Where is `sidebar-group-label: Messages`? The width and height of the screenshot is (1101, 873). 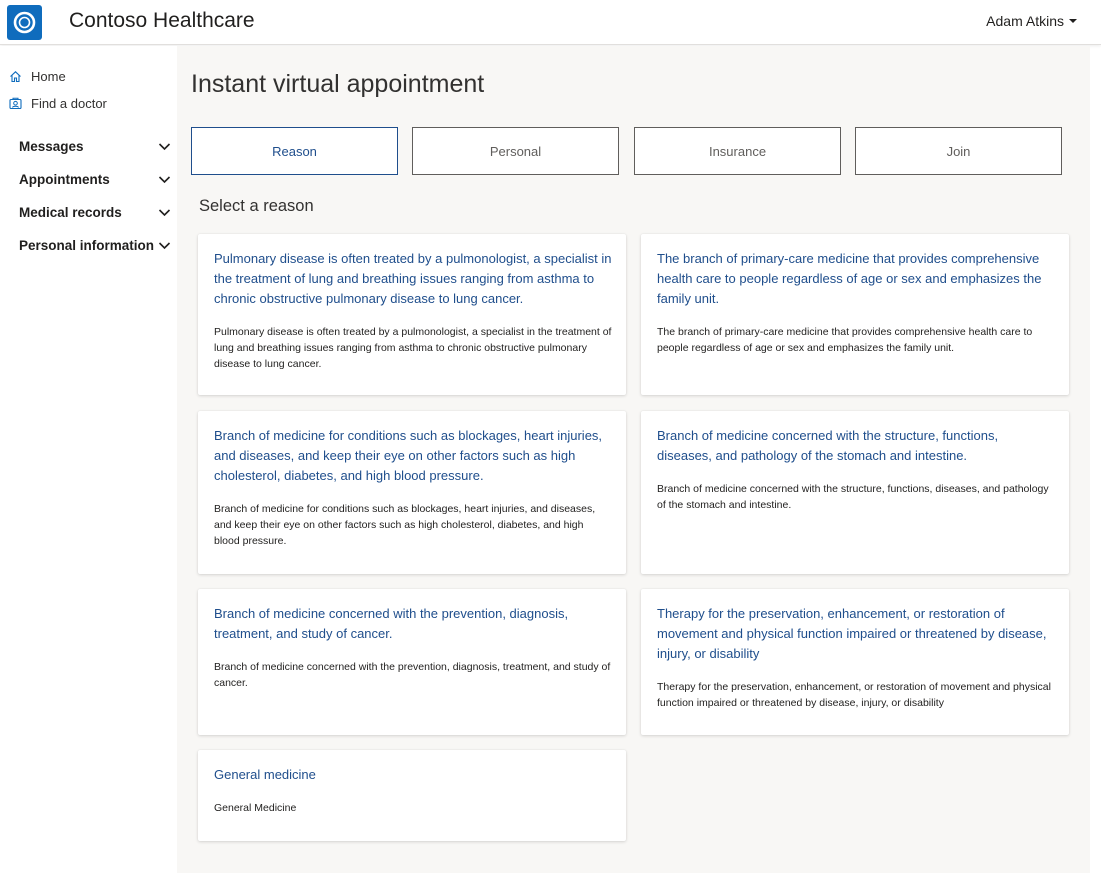
sidebar-group-label: Messages is located at coordinates (51, 146).